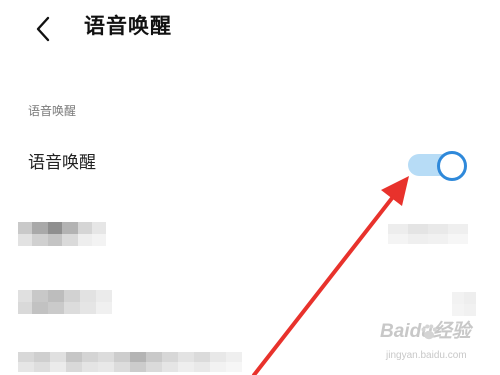 The image size is (500, 375). I want to click on setting-label: 语音唤醒, so click(62, 163).